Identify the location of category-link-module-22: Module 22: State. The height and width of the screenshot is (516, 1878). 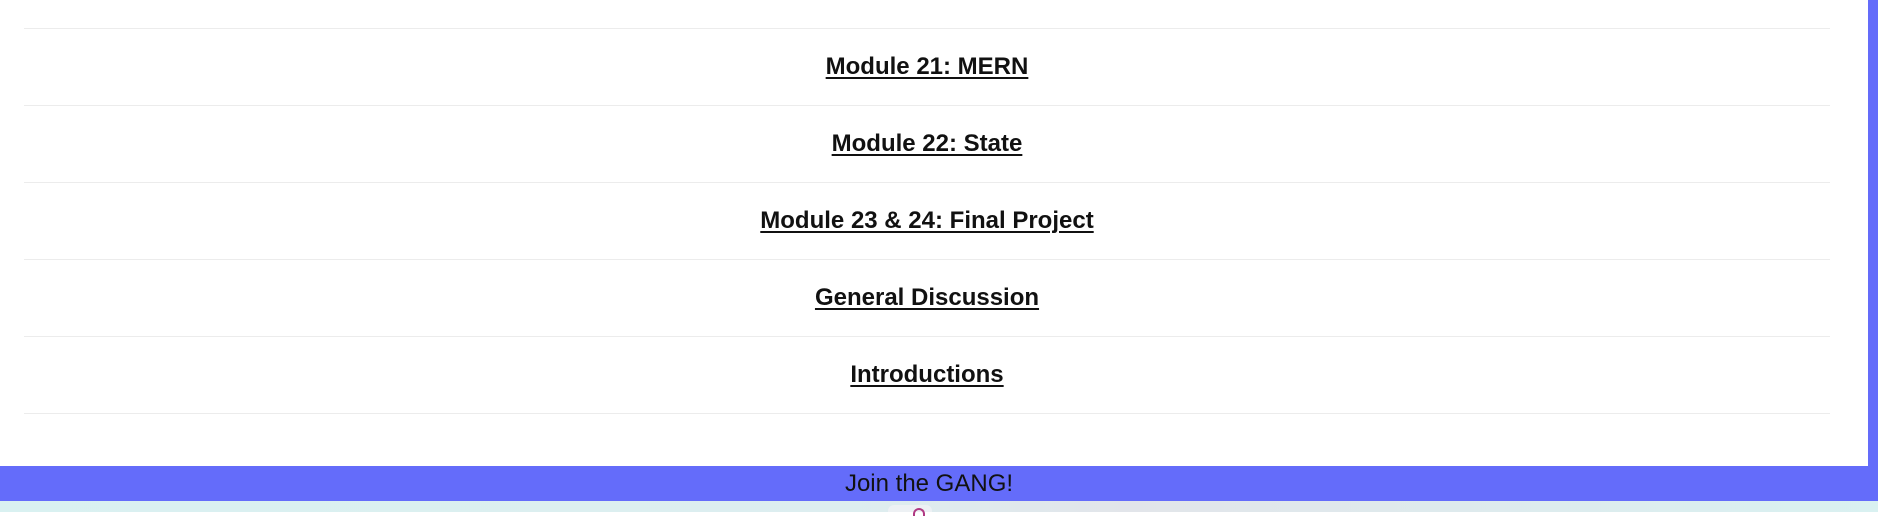
(927, 144).